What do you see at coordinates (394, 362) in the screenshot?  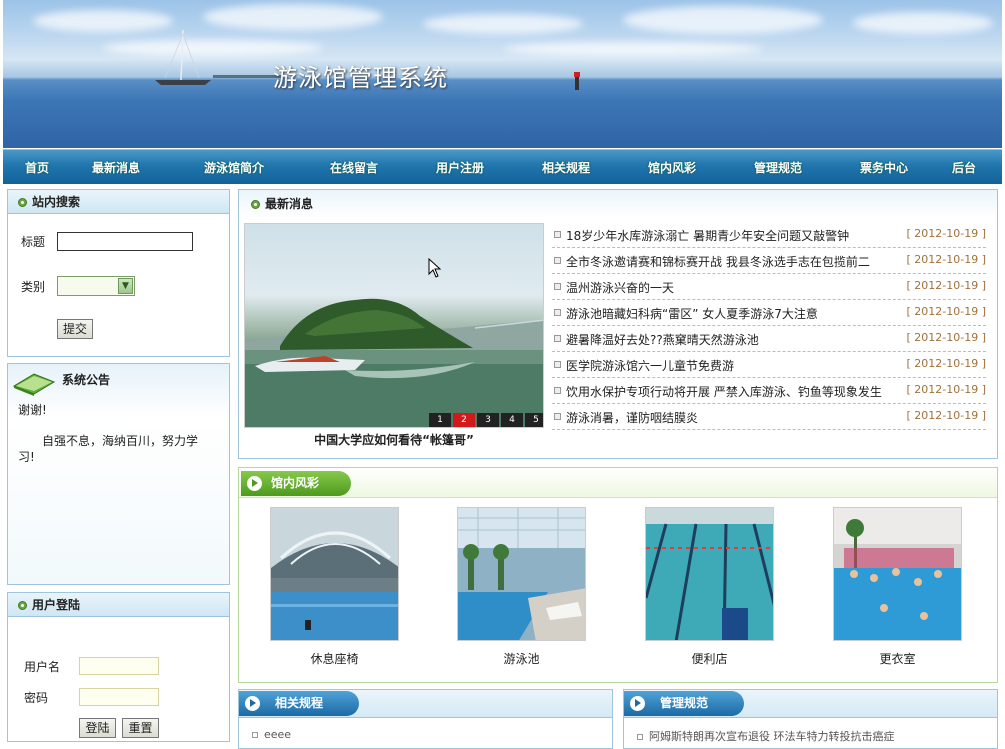 I see `slide-image` at bounding box center [394, 362].